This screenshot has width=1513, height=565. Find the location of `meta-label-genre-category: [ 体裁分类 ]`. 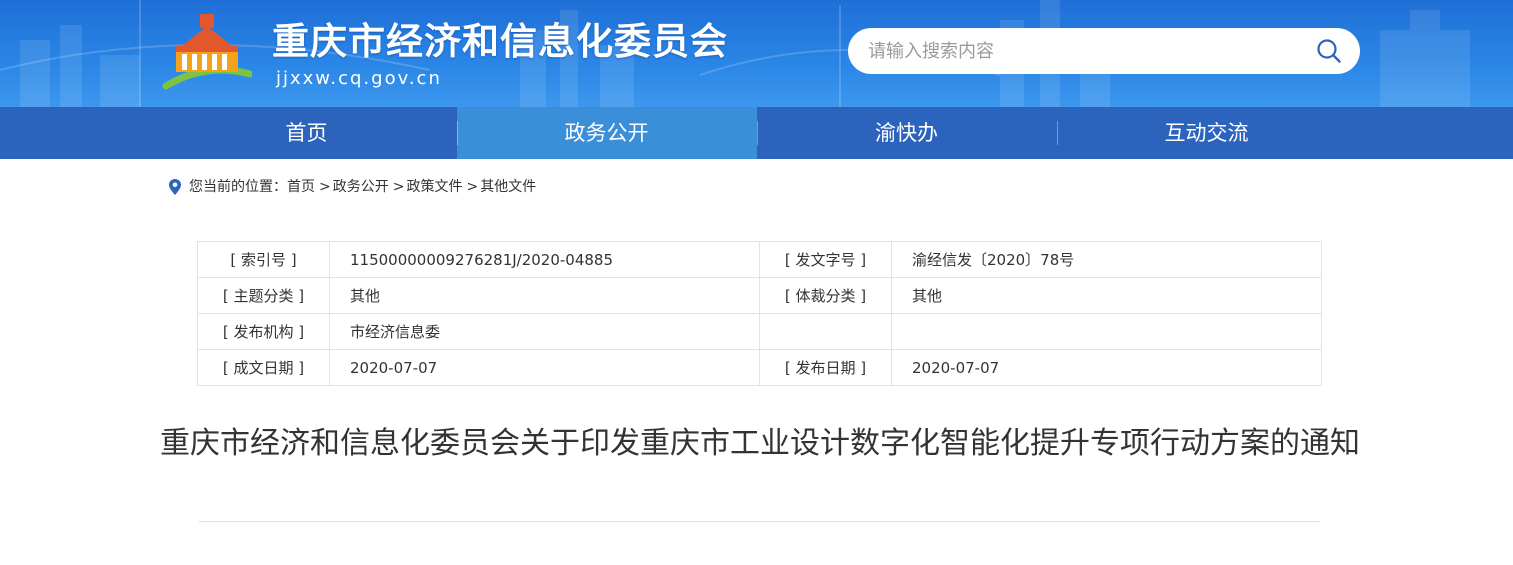

meta-label-genre-category: [ 体裁分类 ] is located at coordinates (825, 295).